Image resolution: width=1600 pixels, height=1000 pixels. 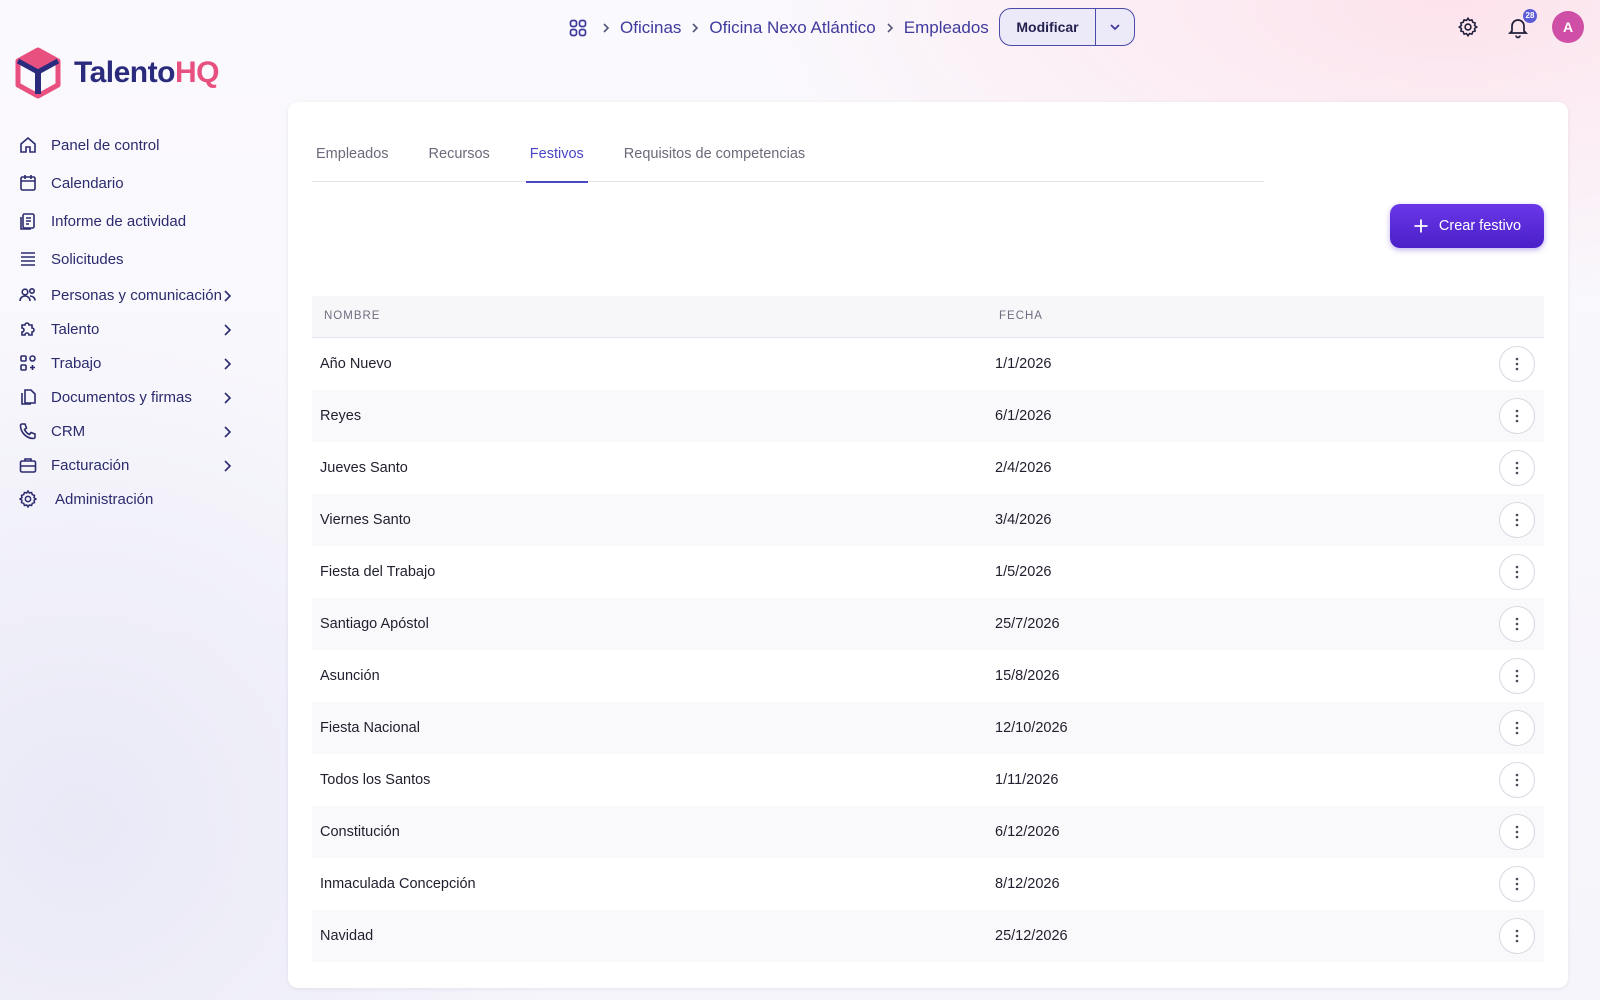 I want to click on sidebar-item-work: Trabajo, so click(x=129, y=363).